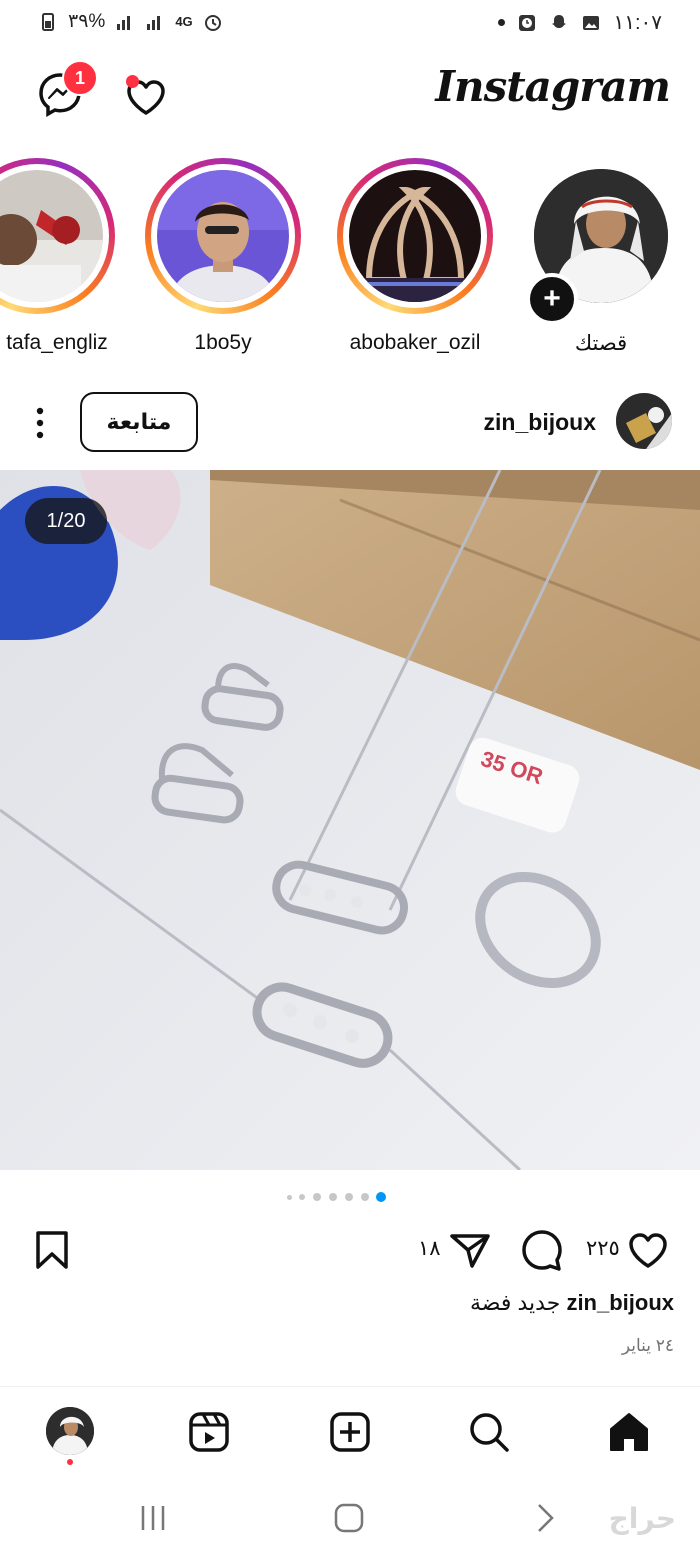  What do you see at coordinates (87, 21) in the screenshot?
I see `battery-percent: ٣٩%` at bounding box center [87, 21].